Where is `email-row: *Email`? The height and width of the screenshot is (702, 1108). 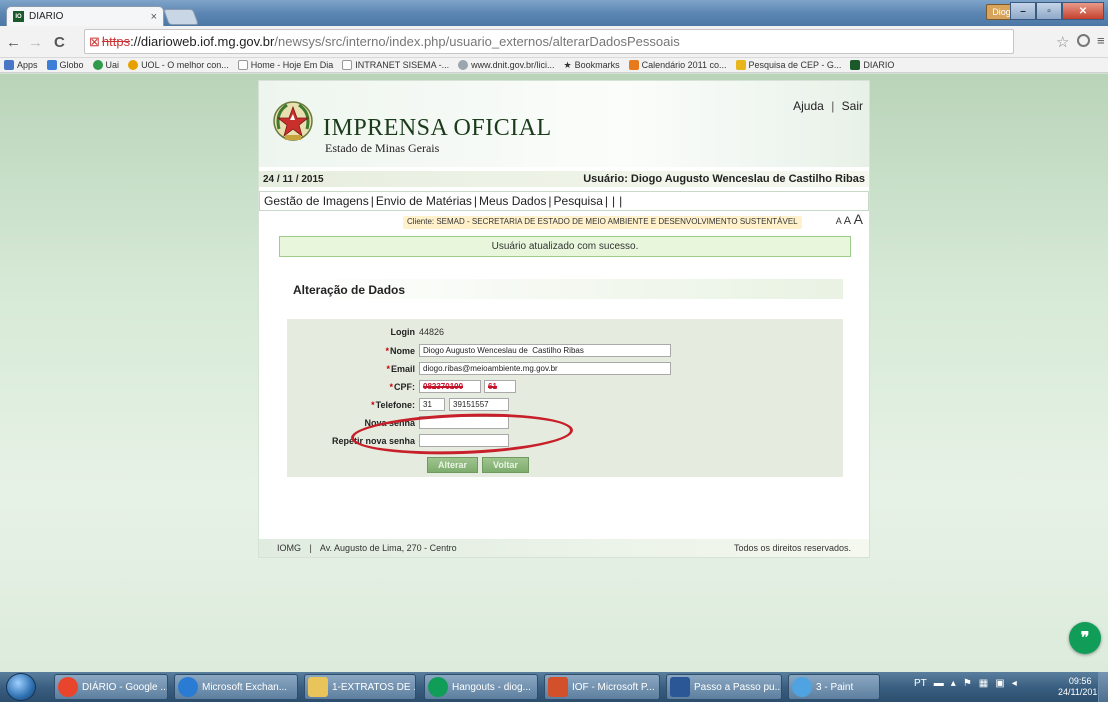 email-row: *Email is located at coordinates (479, 368).